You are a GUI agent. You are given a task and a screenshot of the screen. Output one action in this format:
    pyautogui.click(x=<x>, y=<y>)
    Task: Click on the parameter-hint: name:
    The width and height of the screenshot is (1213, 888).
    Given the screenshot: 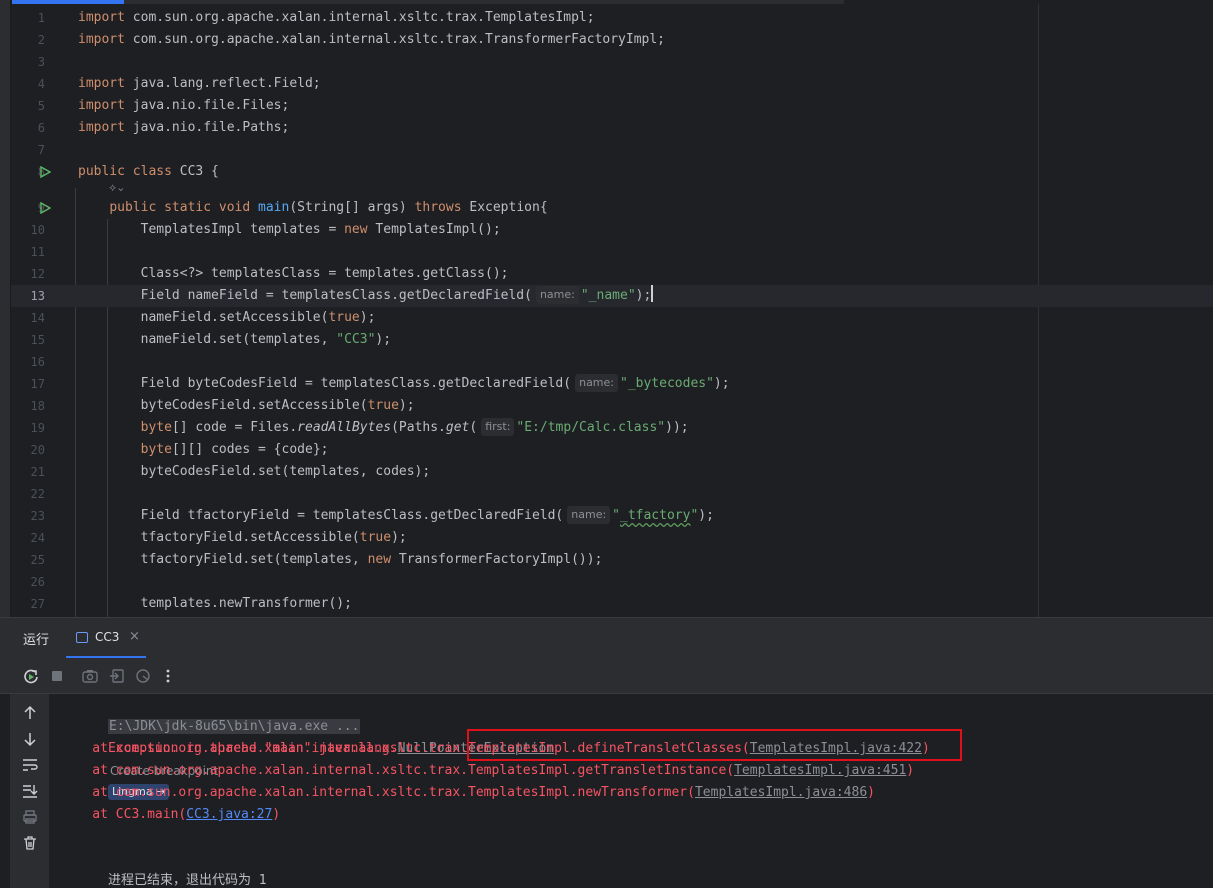 What is the action you would take?
    pyautogui.click(x=596, y=383)
    